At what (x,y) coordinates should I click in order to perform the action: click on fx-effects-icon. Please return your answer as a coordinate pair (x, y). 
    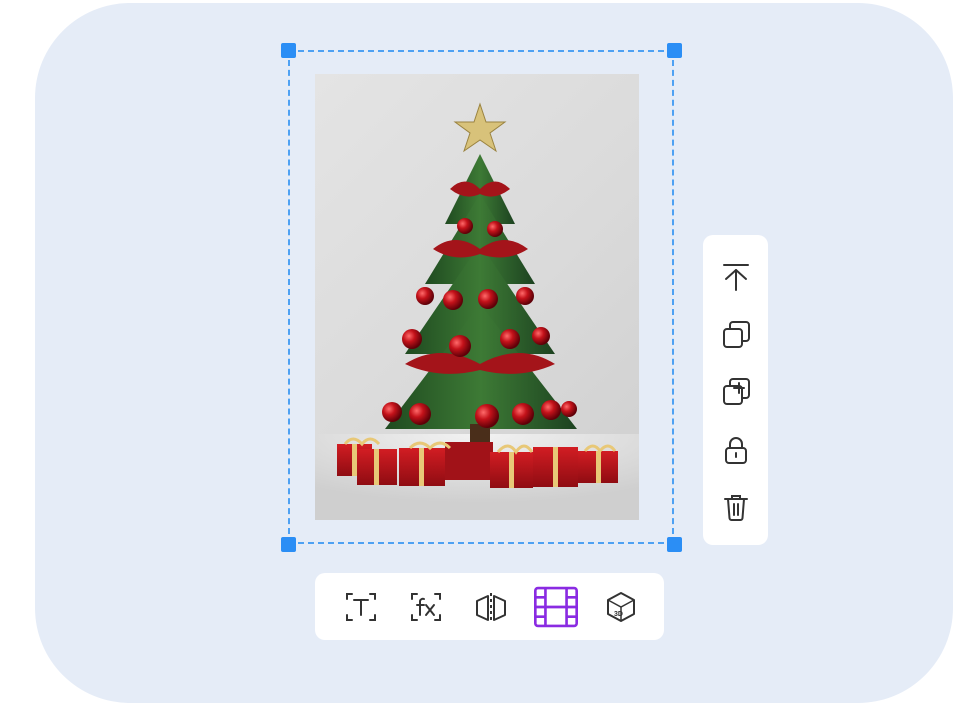
    Looking at the image, I should click on (426, 606).